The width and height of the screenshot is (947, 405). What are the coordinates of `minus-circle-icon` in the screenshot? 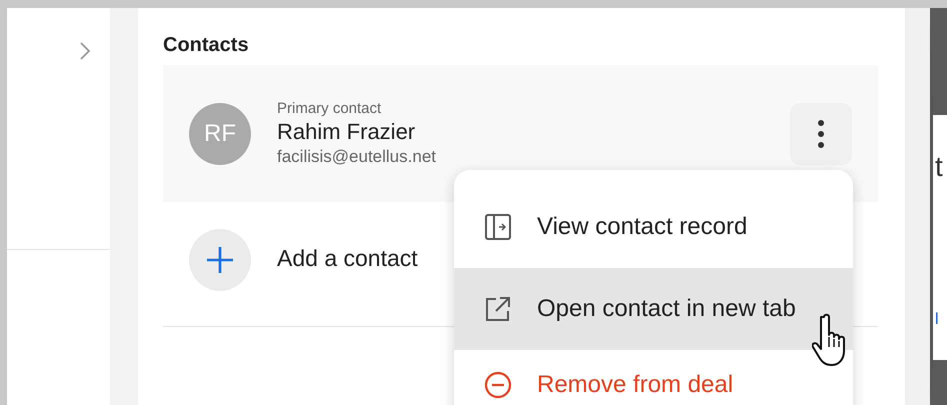 It's located at (498, 385).